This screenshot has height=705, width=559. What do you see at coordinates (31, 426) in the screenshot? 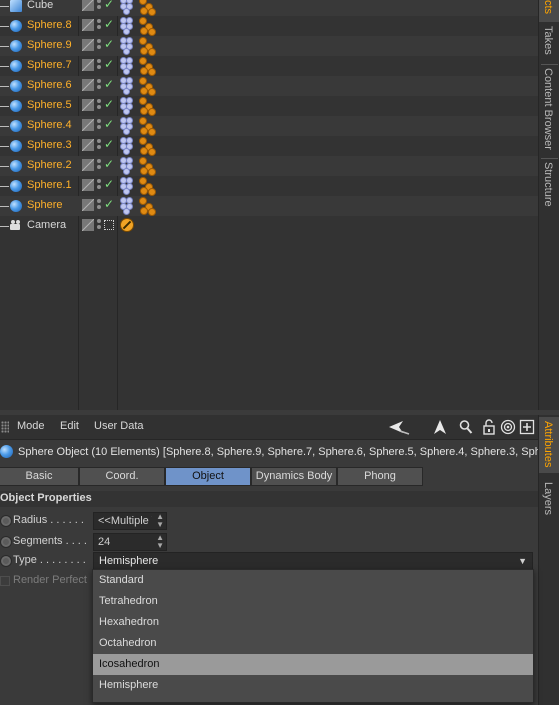
I see `menu-mode: Mode` at bounding box center [31, 426].